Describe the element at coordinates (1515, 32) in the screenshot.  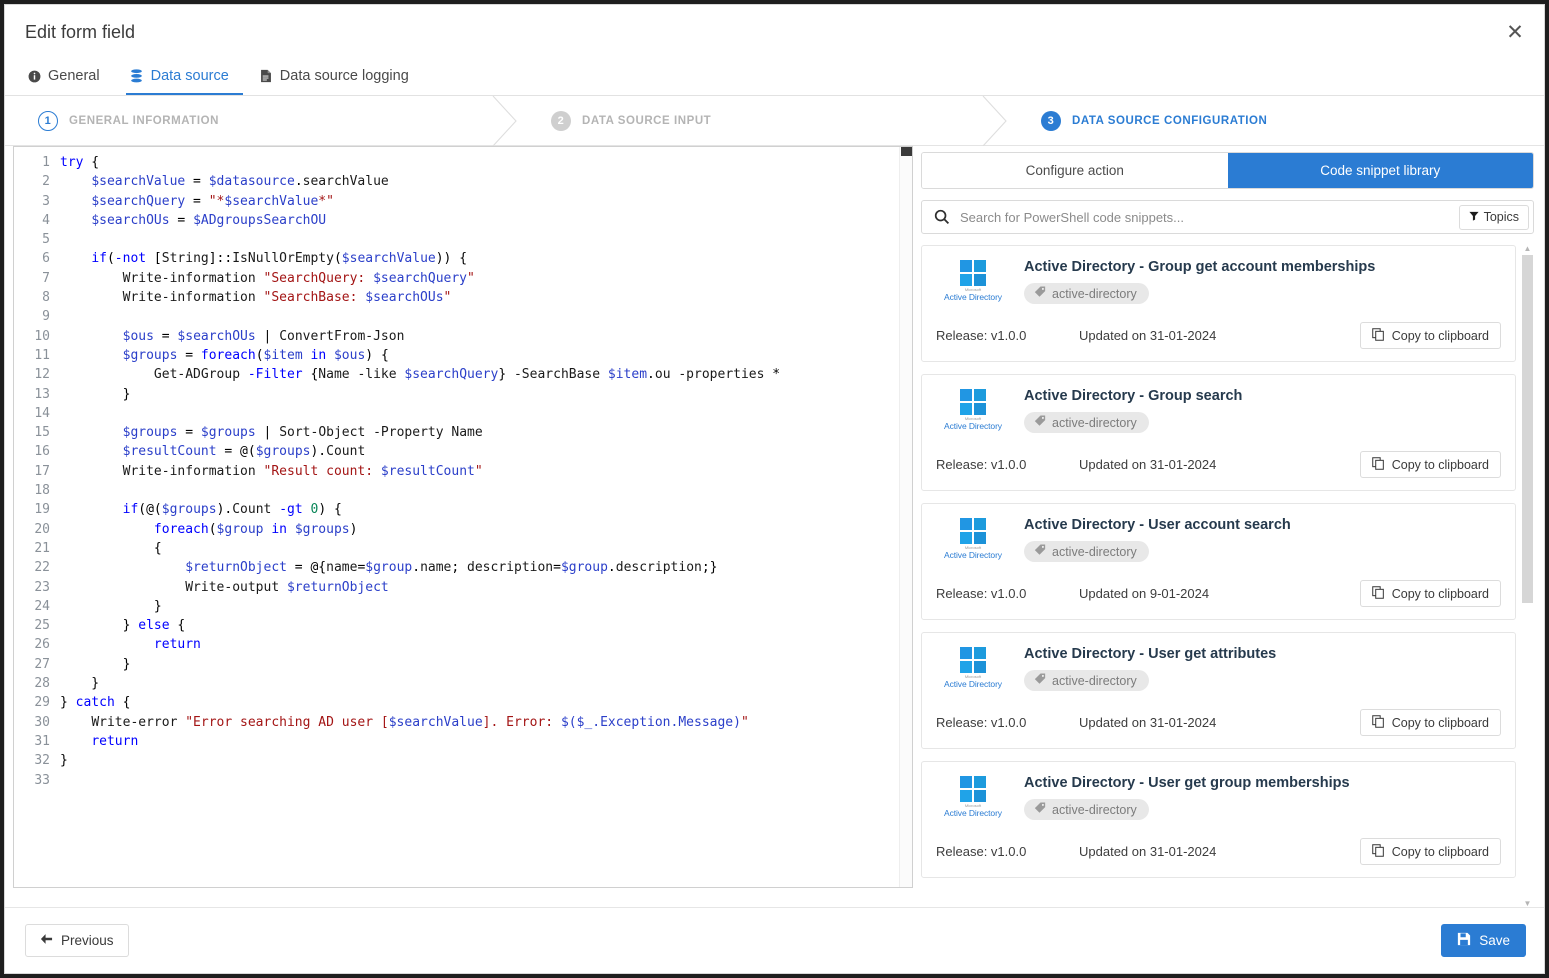
I see `close-icon: ✕` at that location.